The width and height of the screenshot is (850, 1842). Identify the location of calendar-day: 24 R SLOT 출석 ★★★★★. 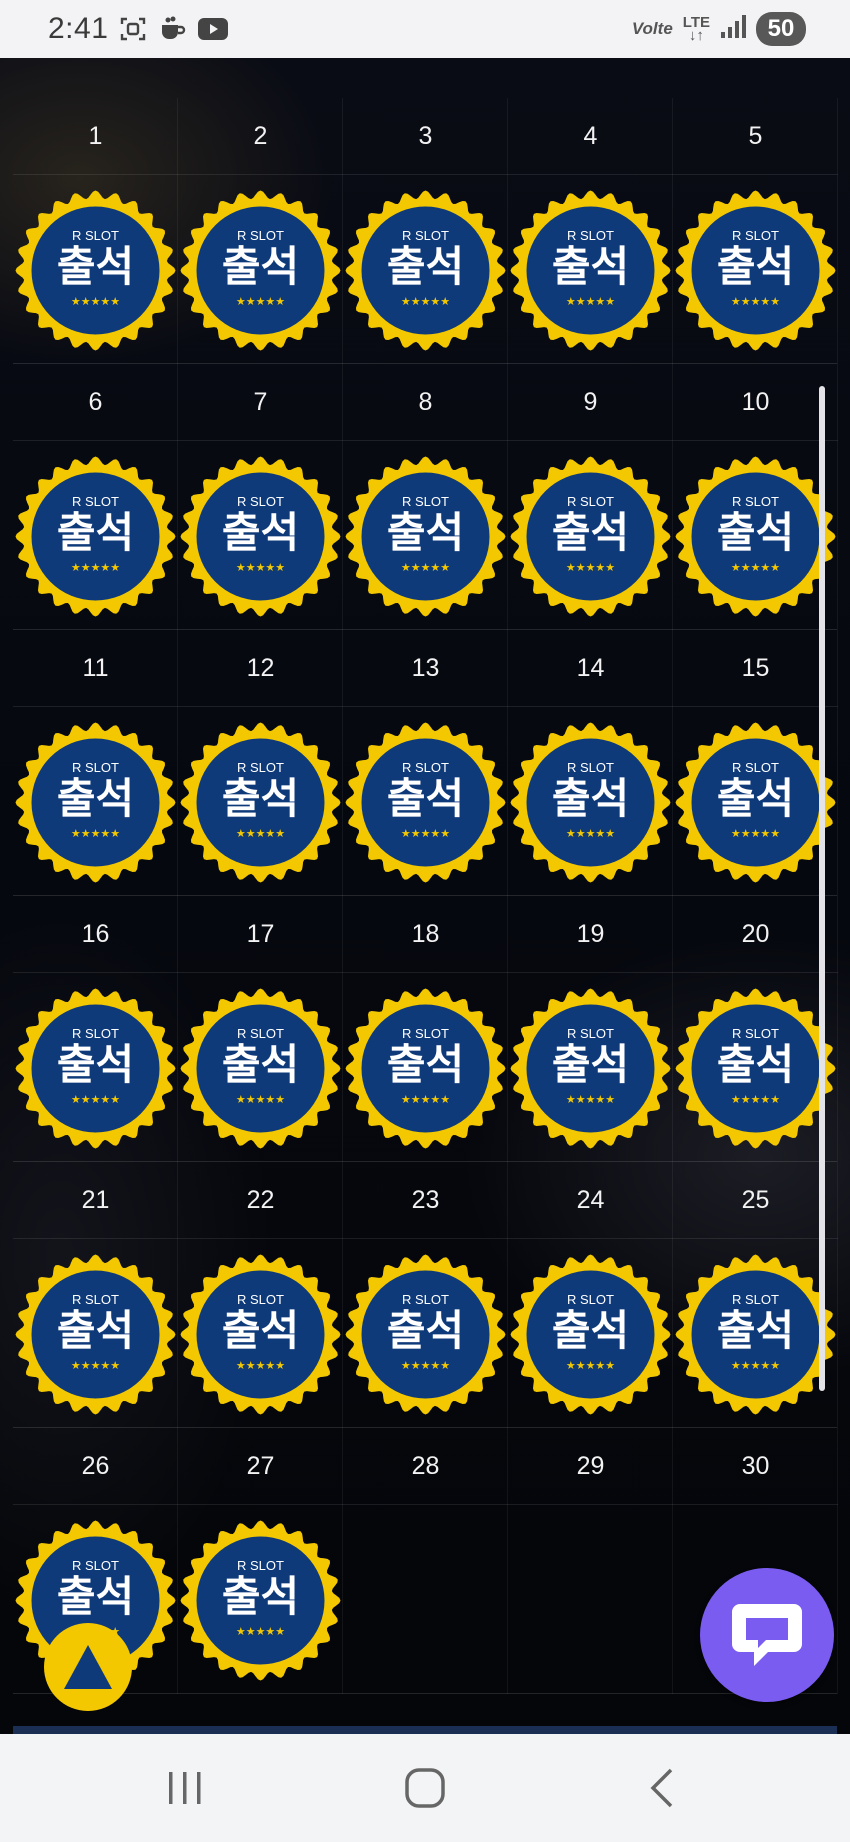
(590, 1295).